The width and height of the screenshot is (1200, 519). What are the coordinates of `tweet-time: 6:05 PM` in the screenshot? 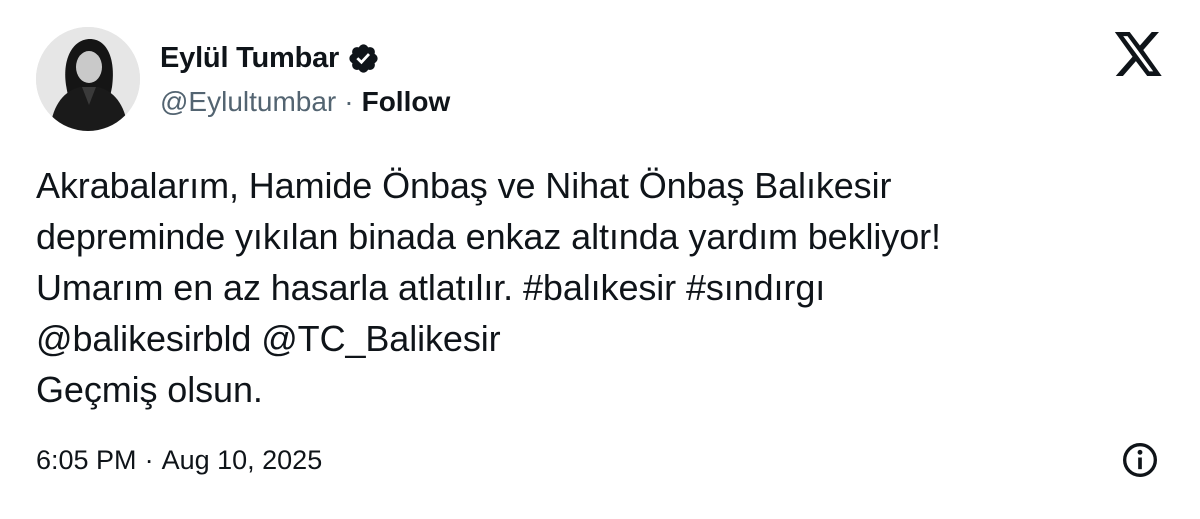 It's located at (86, 460).